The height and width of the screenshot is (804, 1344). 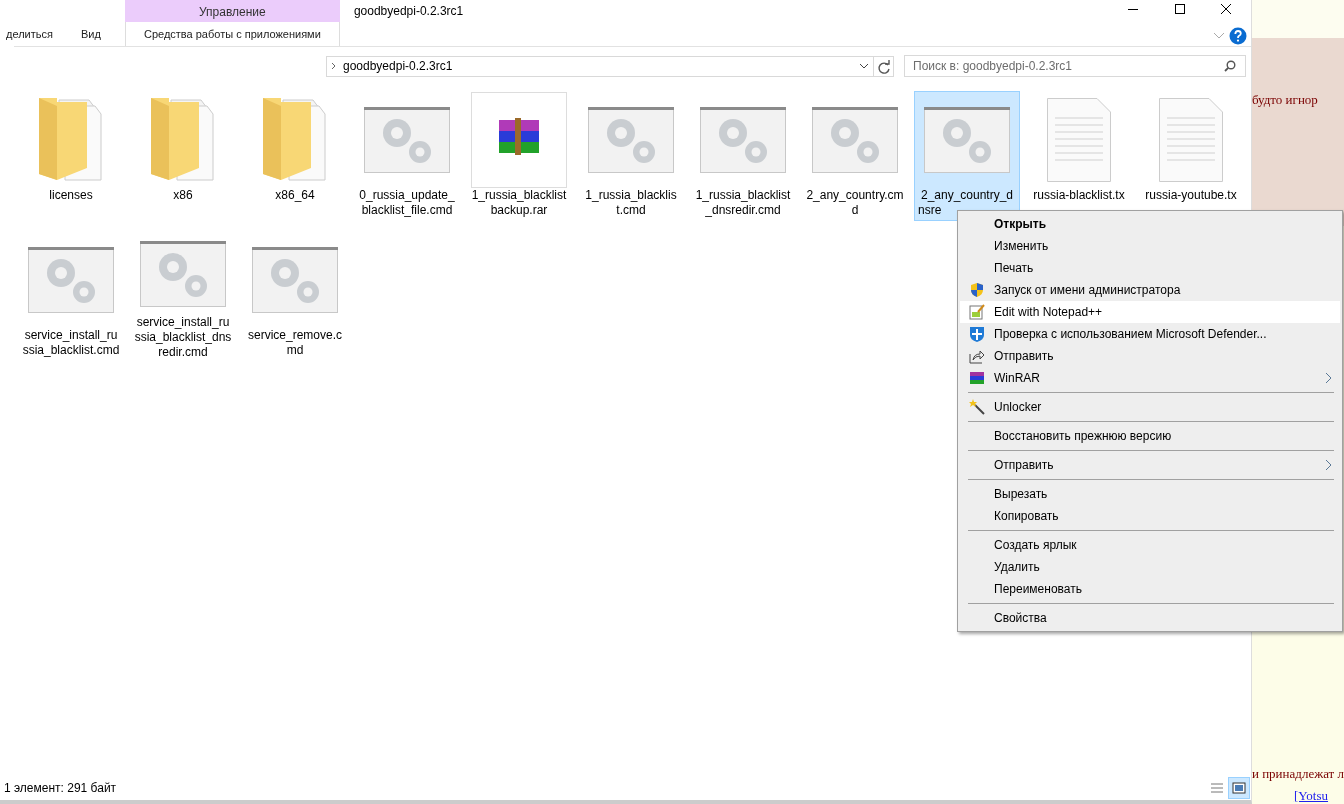 What do you see at coordinates (1075, 66) in the screenshot?
I see `search-field: Поиск в: goodbyedpi-0.2.3rc1` at bounding box center [1075, 66].